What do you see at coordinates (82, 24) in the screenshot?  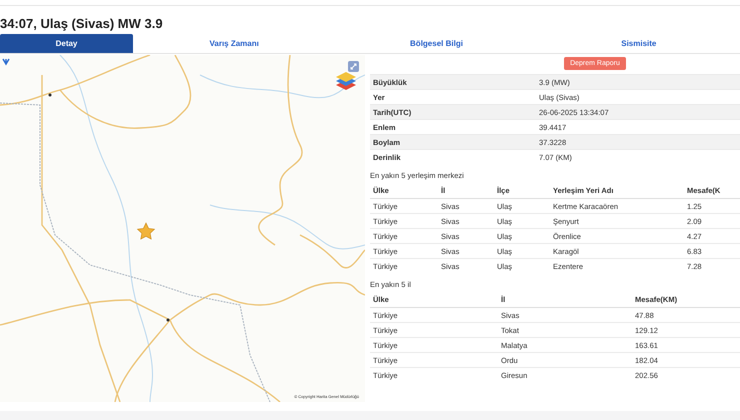 I see `page-title: 34:07, Ulaş (Sivas) MW 3.9` at bounding box center [82, 24].